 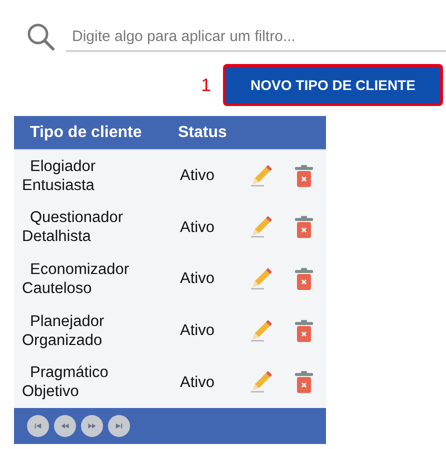 I want to click on rewind-icon, so click(x=65, y=425).